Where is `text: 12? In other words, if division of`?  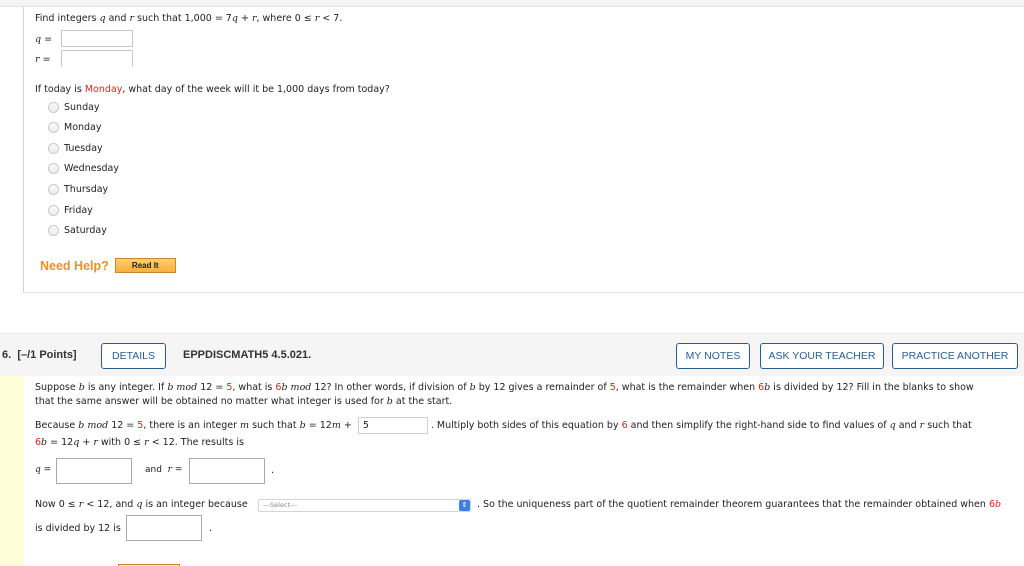
text: 12? In other words, if division of is located at coordinates (390, 387).